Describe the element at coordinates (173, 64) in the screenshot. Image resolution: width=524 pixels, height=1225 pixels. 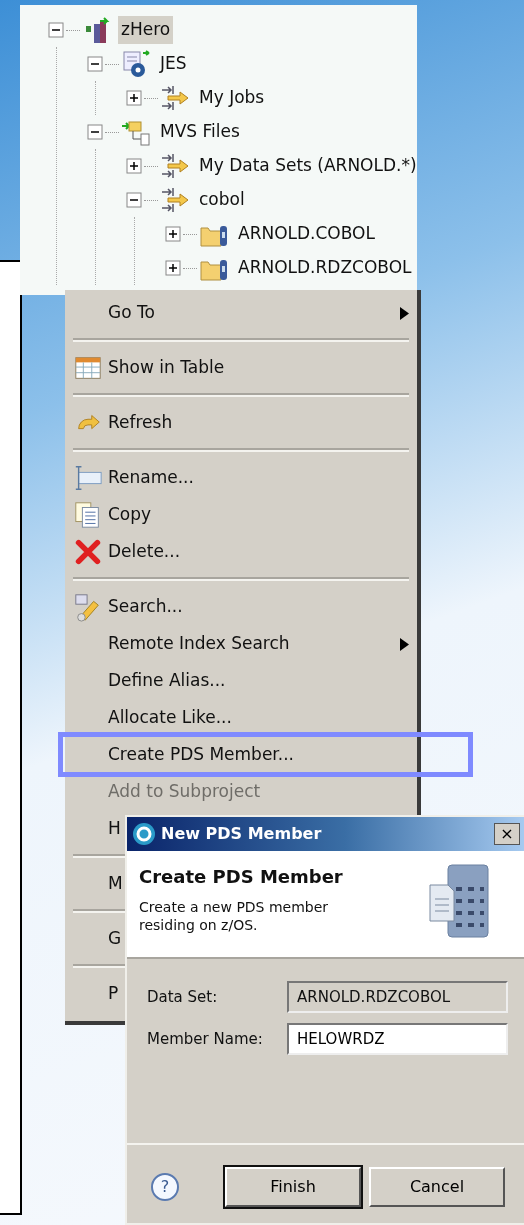
I see `tree-item: JES` at that location.